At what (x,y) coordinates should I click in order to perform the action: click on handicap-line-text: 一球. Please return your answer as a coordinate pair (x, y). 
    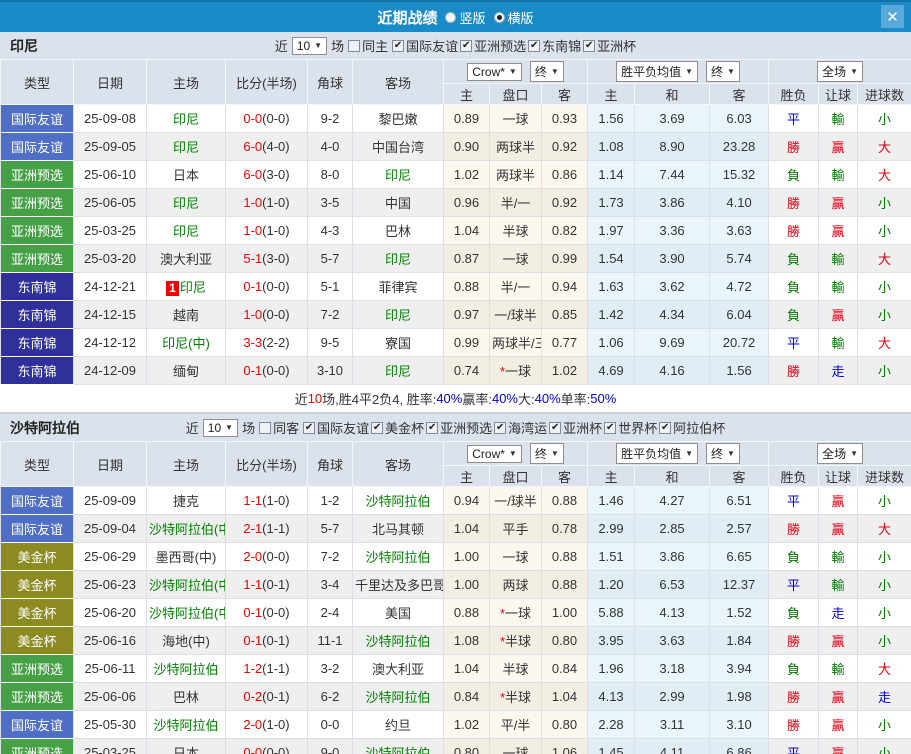
    Looking at the image, I should click on (518, 371).